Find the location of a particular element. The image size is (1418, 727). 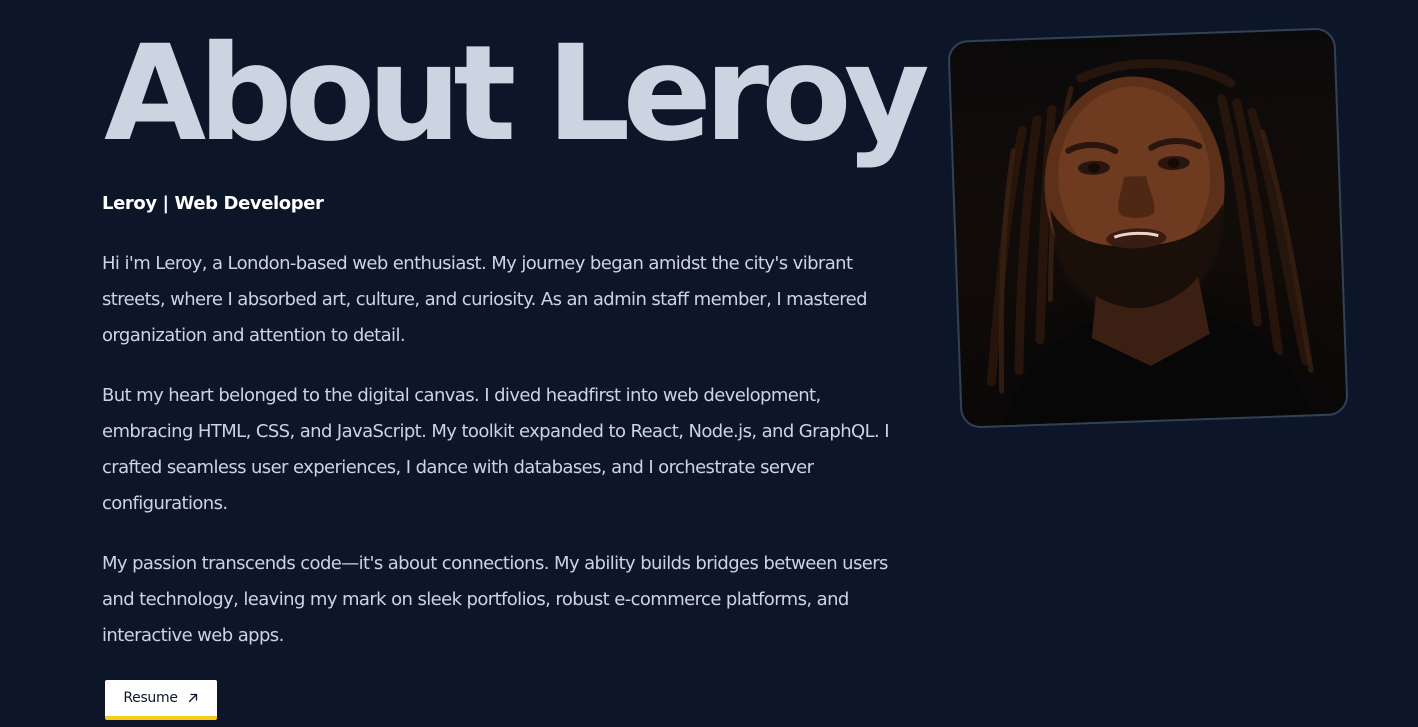

profile-photo-illustration is located at coordinates (1150, 242).